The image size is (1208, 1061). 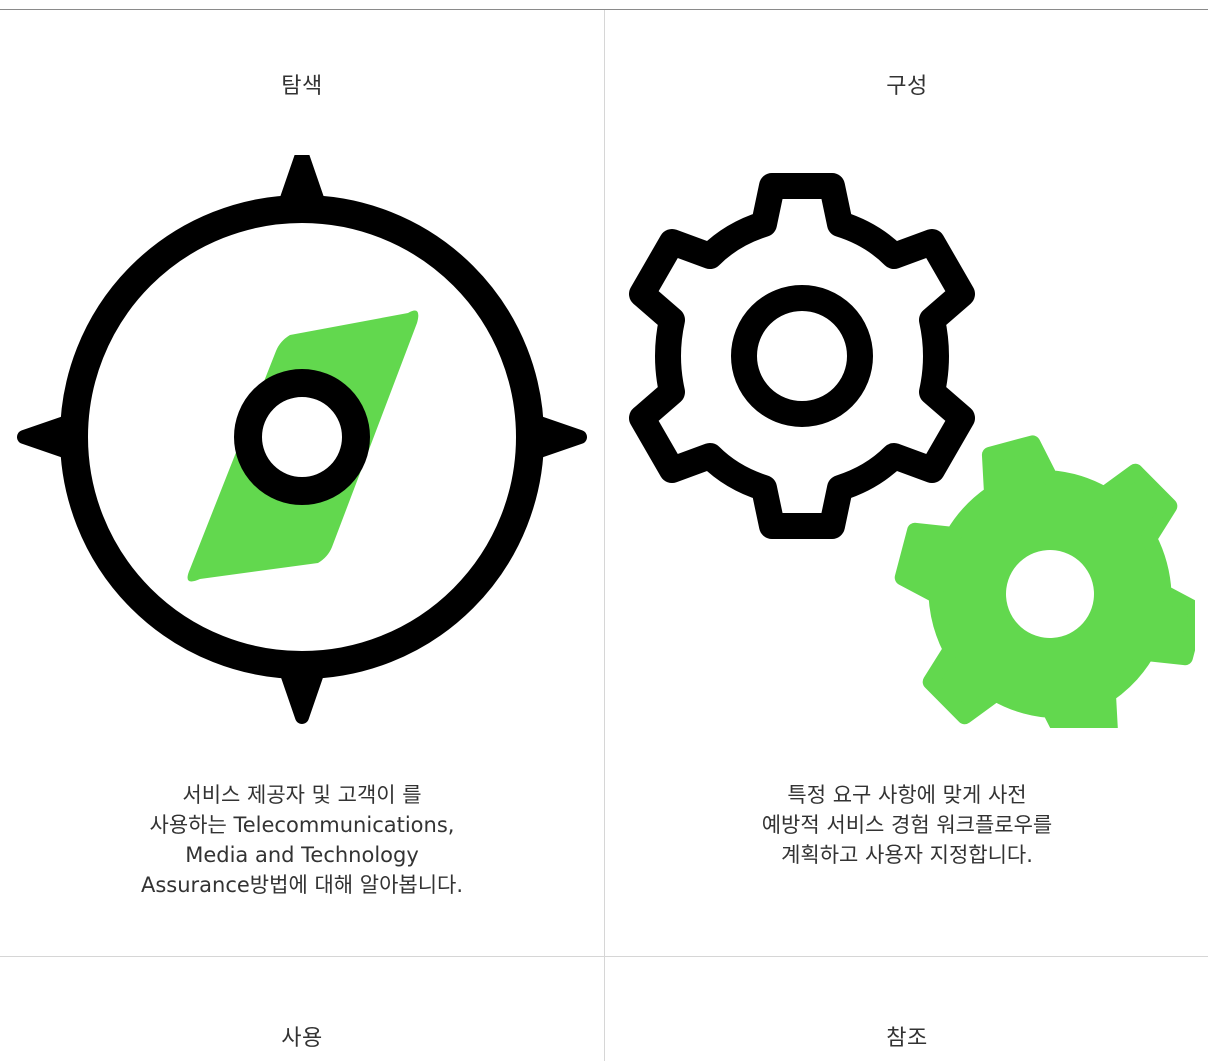 What do you see at coordinates (302, 437) in the screenshot?
I see `compass-hub` at bounding box center [302, 437].